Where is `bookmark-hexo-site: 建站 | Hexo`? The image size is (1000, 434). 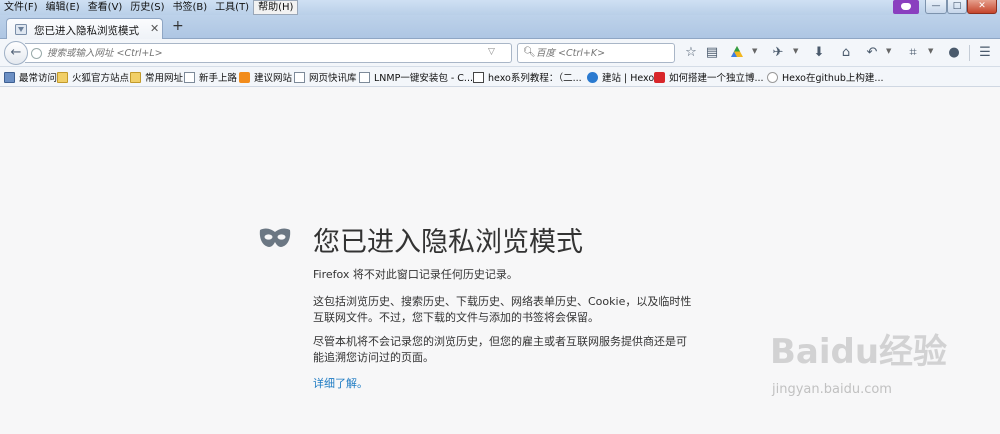
bookmark-hexo-site: 建站 | Hexo is located at coordinates (620, 77).